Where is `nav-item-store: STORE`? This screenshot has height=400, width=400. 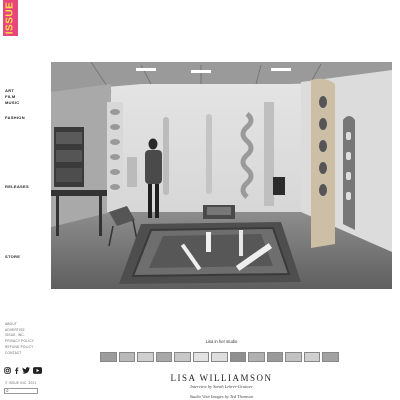 nav-item-store: STORE is located at coordinates (12, 256).